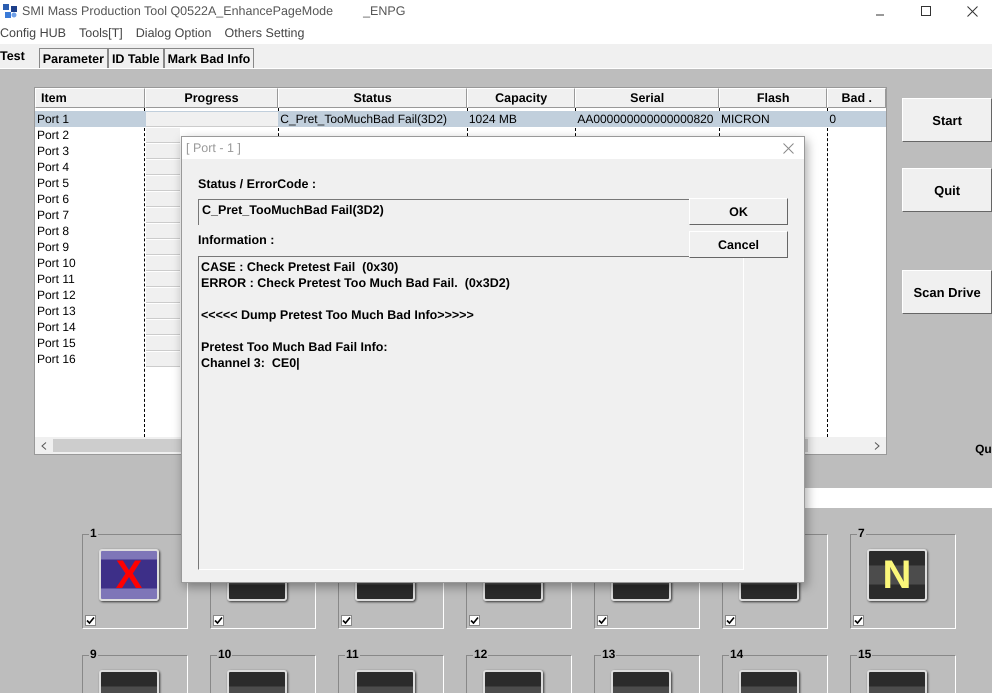 The width and height of the screenshot is (992, 693). I want to click on table-cell: Port 9, so click(53, 247).